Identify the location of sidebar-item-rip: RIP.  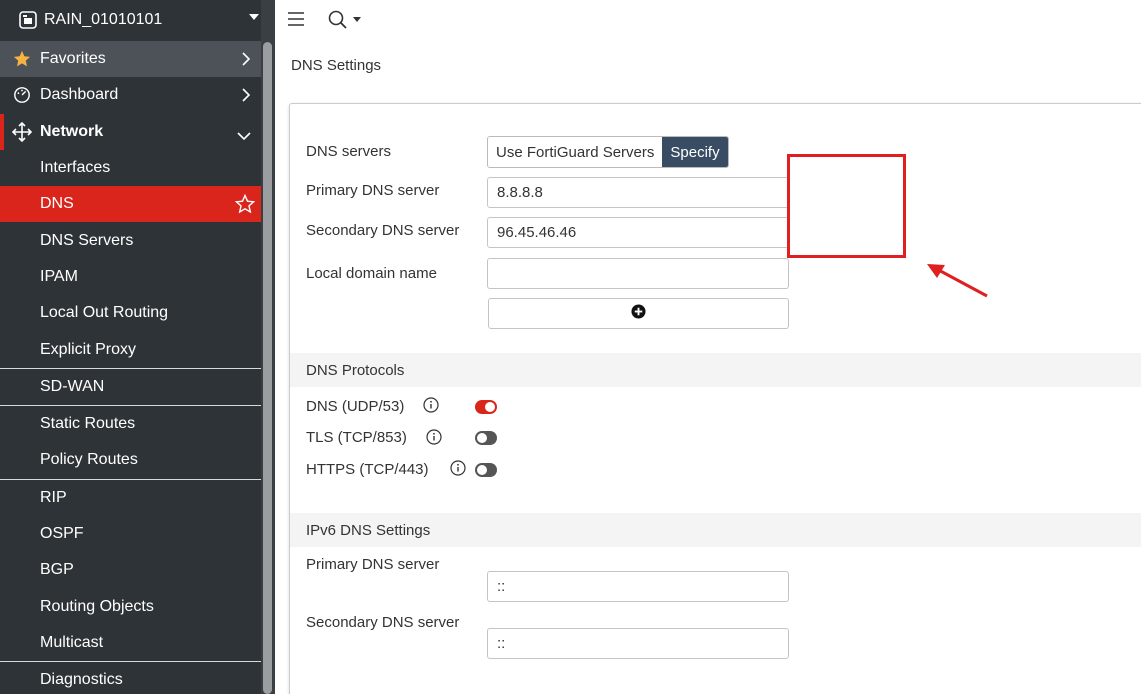
(130, 498).